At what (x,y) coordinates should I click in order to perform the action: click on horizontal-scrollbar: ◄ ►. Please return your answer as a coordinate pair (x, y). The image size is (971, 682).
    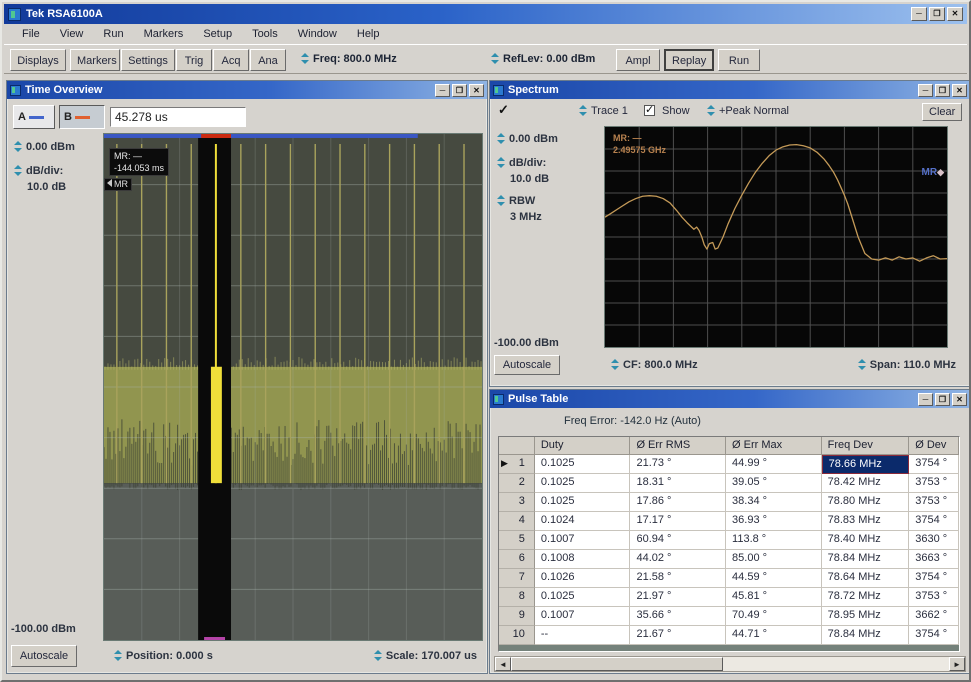
    Looking at the image, I should click on (730, 664).